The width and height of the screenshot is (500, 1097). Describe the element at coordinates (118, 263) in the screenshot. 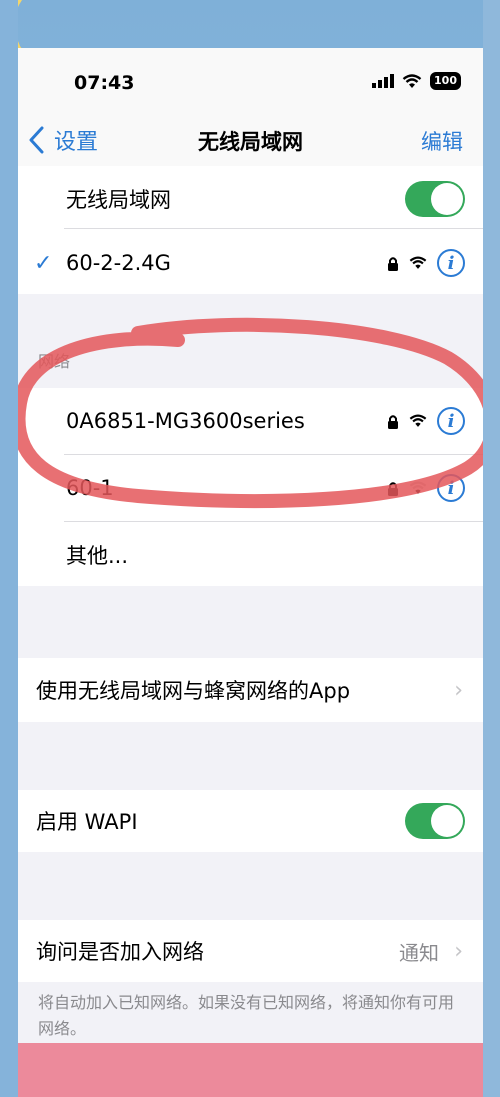

I see `connected-network-name: 60-2-2.4G` at that location.